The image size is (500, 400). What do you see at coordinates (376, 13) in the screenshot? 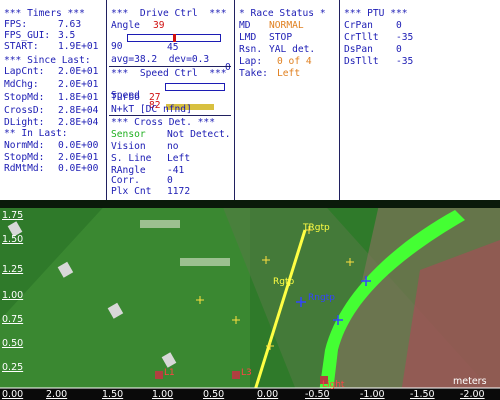
I see `ptu-title: *** PTU ***` at bounding box center [376, 13].